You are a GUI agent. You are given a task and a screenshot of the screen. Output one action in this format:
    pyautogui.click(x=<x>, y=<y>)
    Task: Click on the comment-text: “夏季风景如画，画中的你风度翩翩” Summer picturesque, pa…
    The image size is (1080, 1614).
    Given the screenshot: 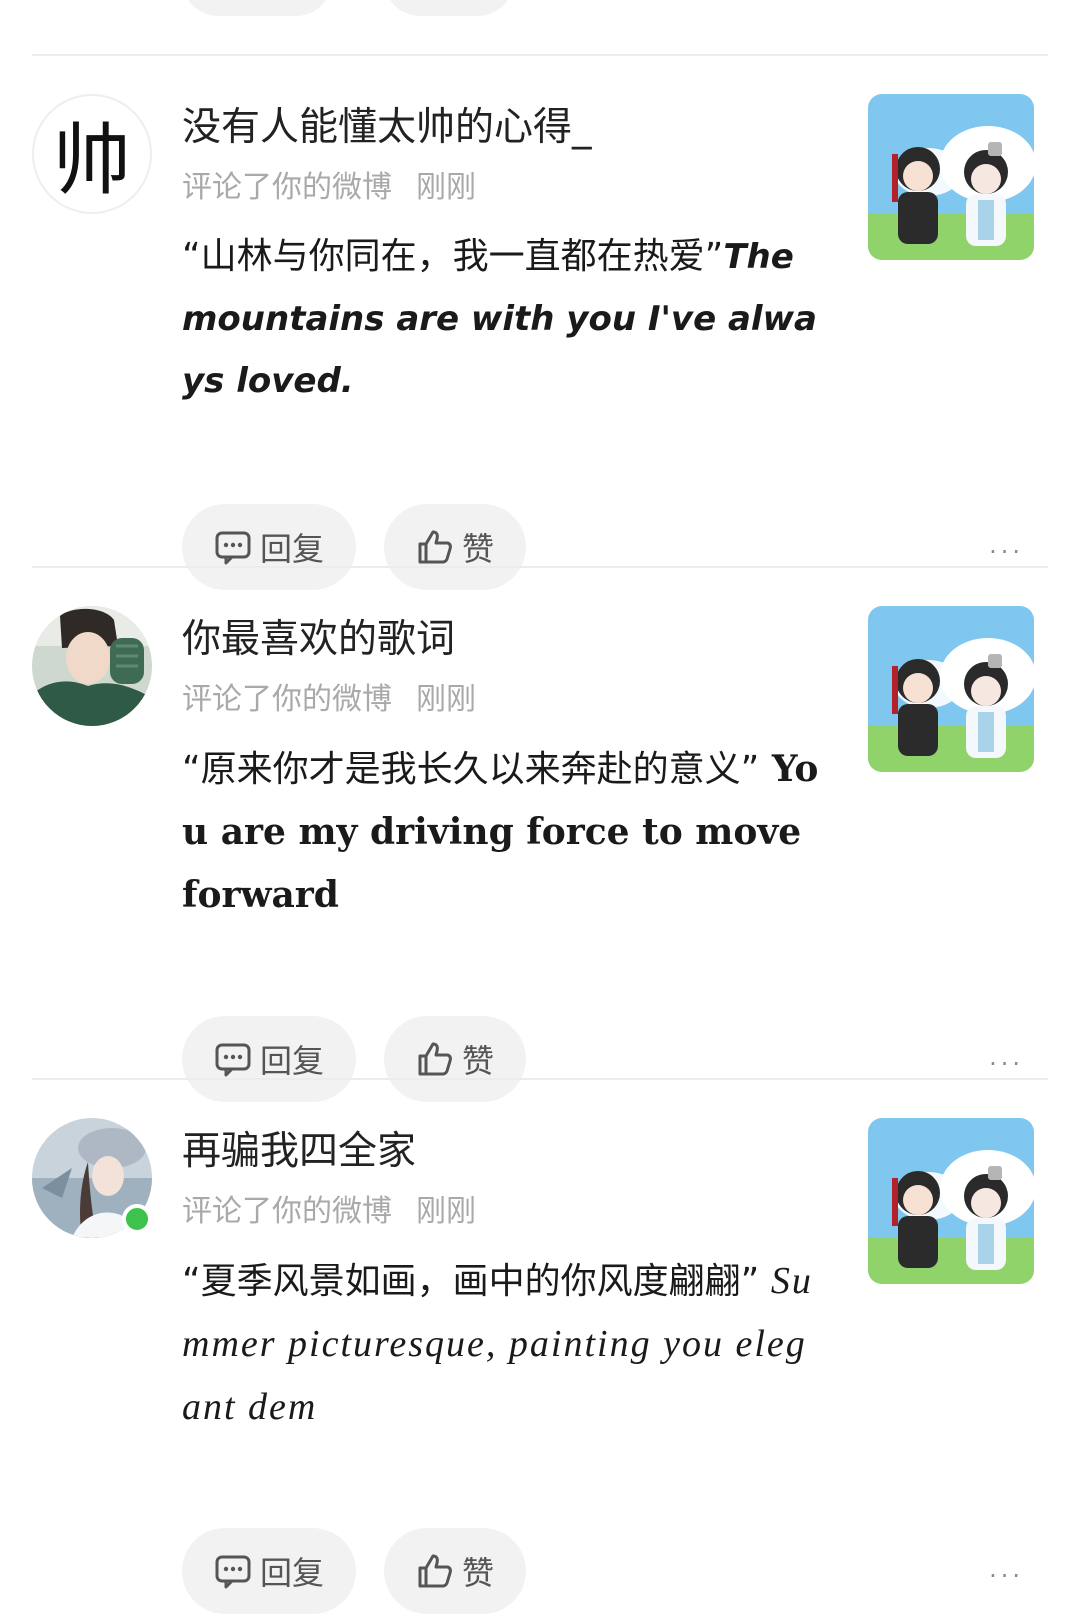 What is the action you would take?
    pyautogui.click(x=502, y=1344)
    